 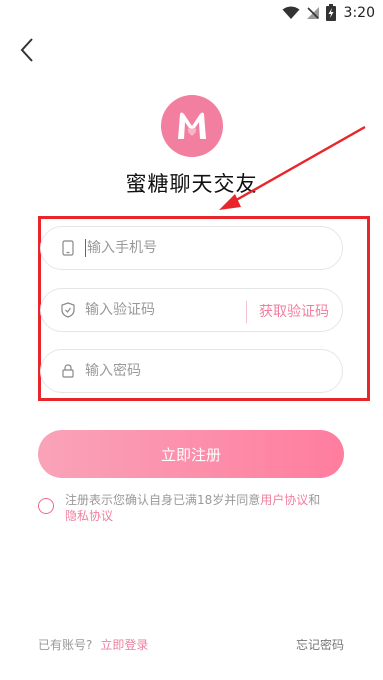 What do you see at coordinates (246, 312) in the screenshot?
I see `divider` at bounding box center [246, 312].